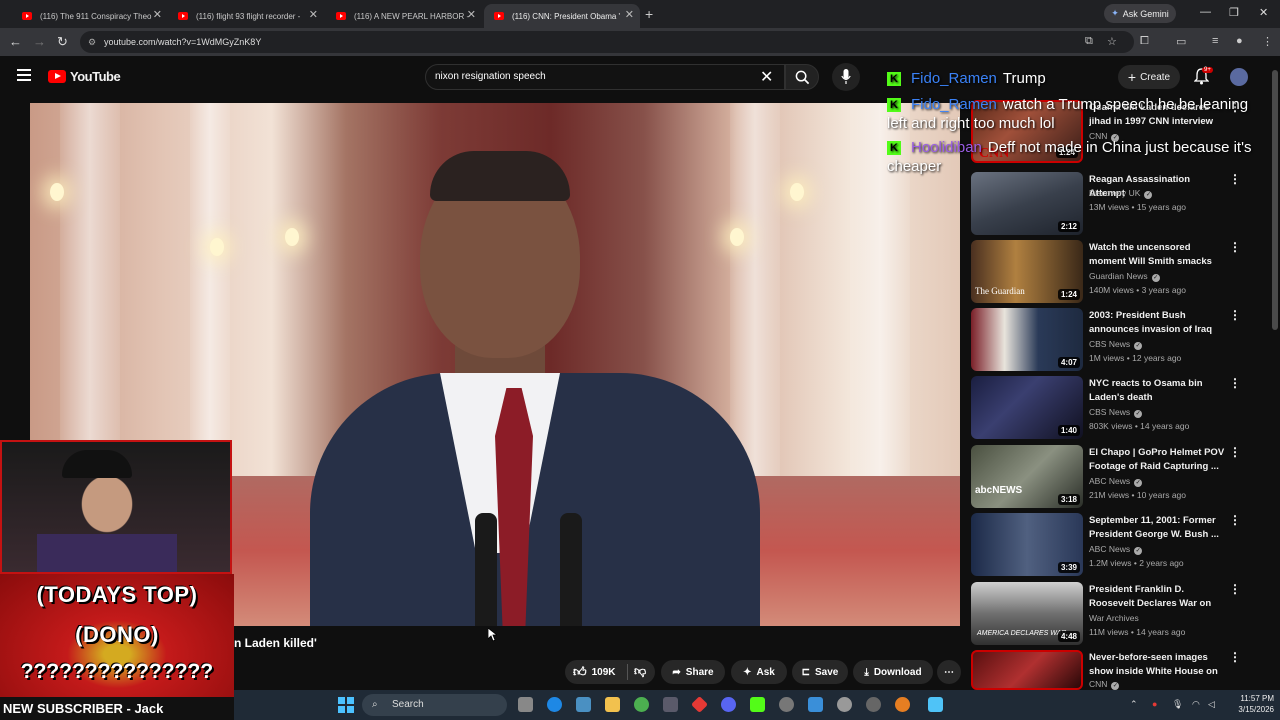  Describe the element at coordinates (1104, 684) in the screenshot. I see `recommendation-channel: CNN ✓` at that location.